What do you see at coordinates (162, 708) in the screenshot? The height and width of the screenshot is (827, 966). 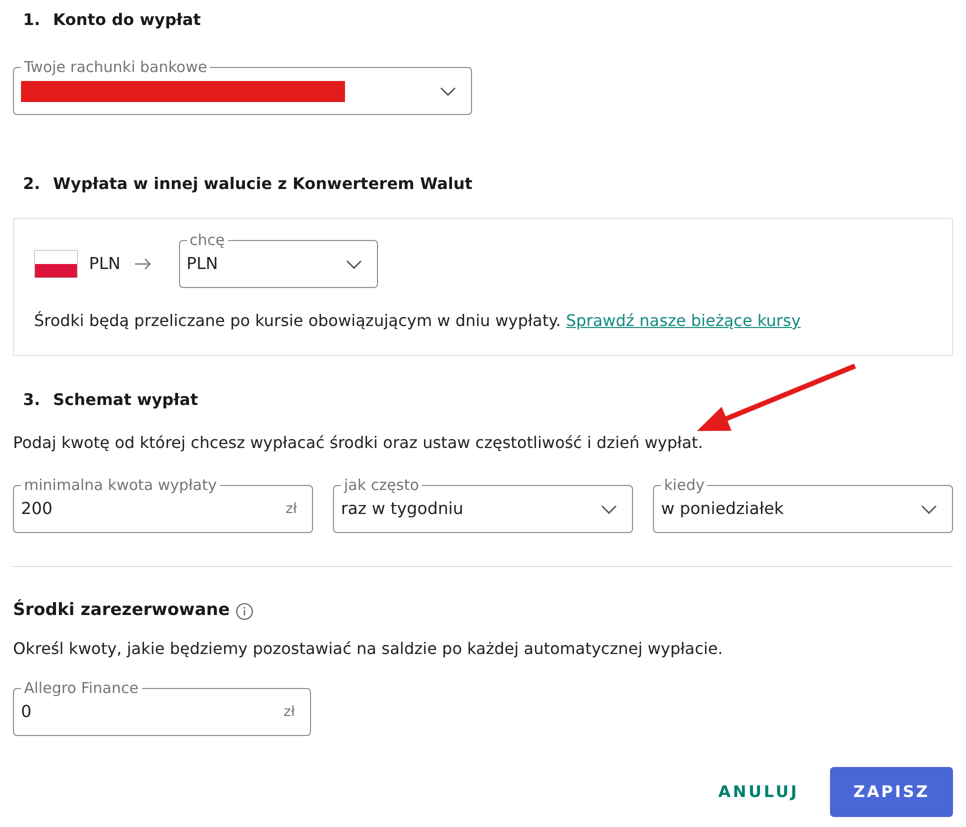 I see `amount-field: Allegro Finance 0 zł` at bounding box center [162, 708].